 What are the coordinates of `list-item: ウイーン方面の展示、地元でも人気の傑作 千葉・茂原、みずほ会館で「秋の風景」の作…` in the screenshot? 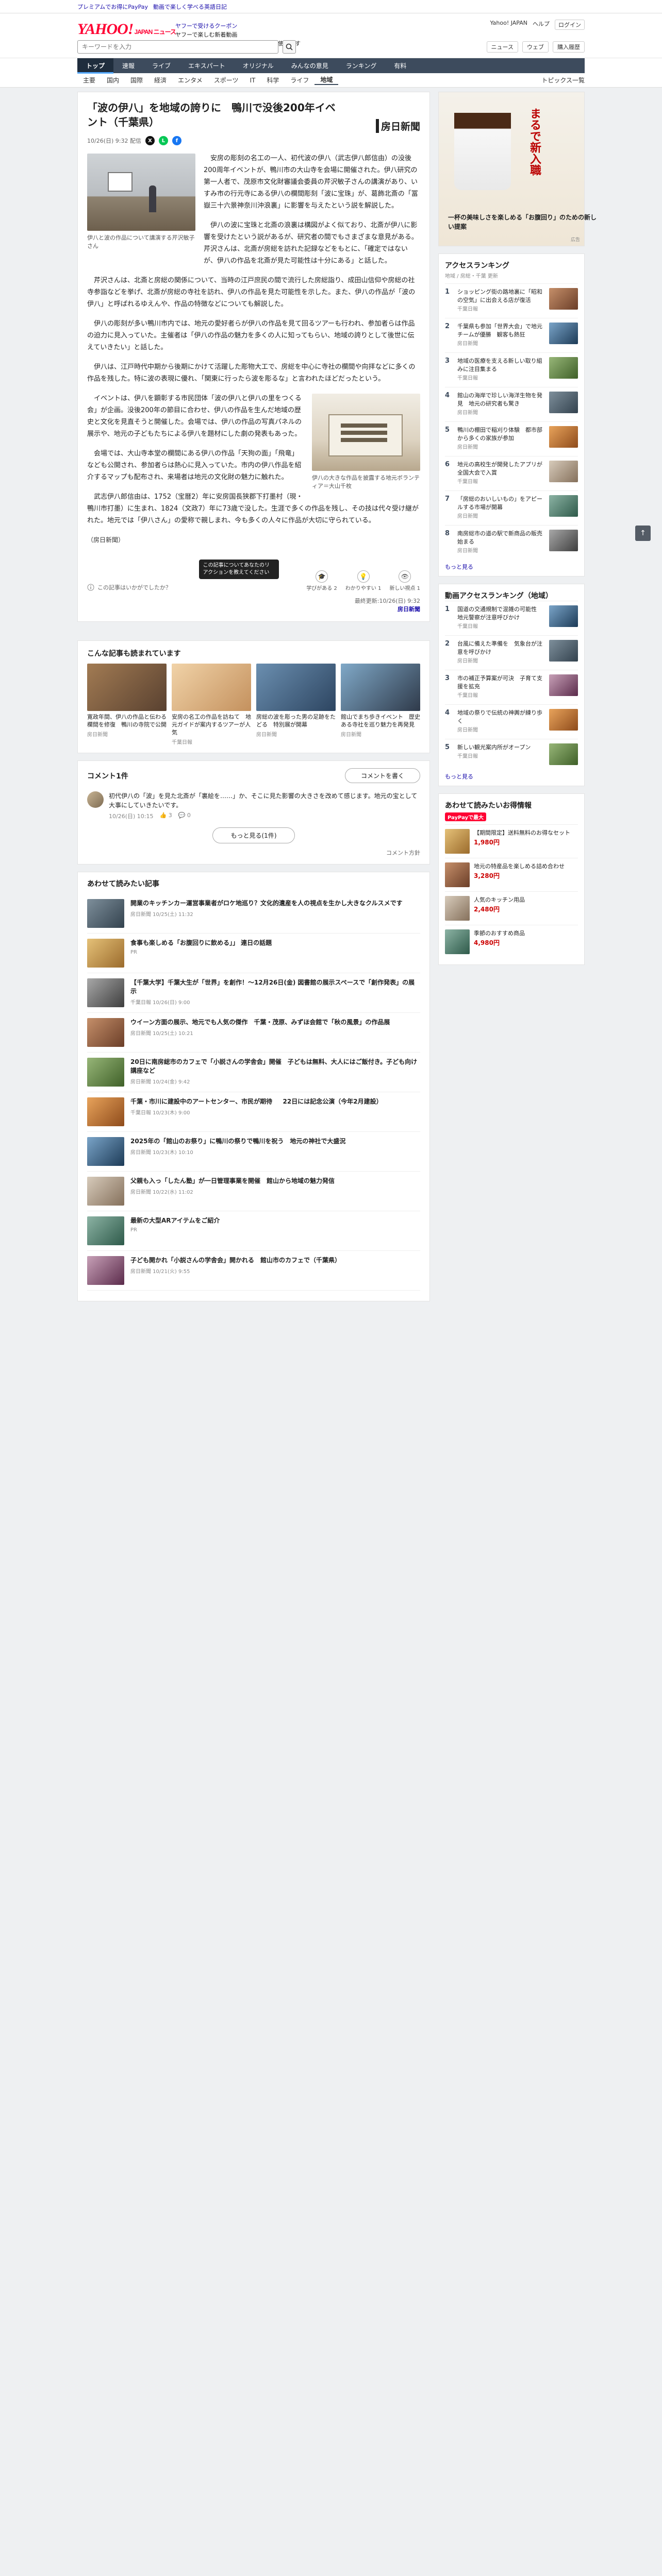 It's located at (253, 1033).